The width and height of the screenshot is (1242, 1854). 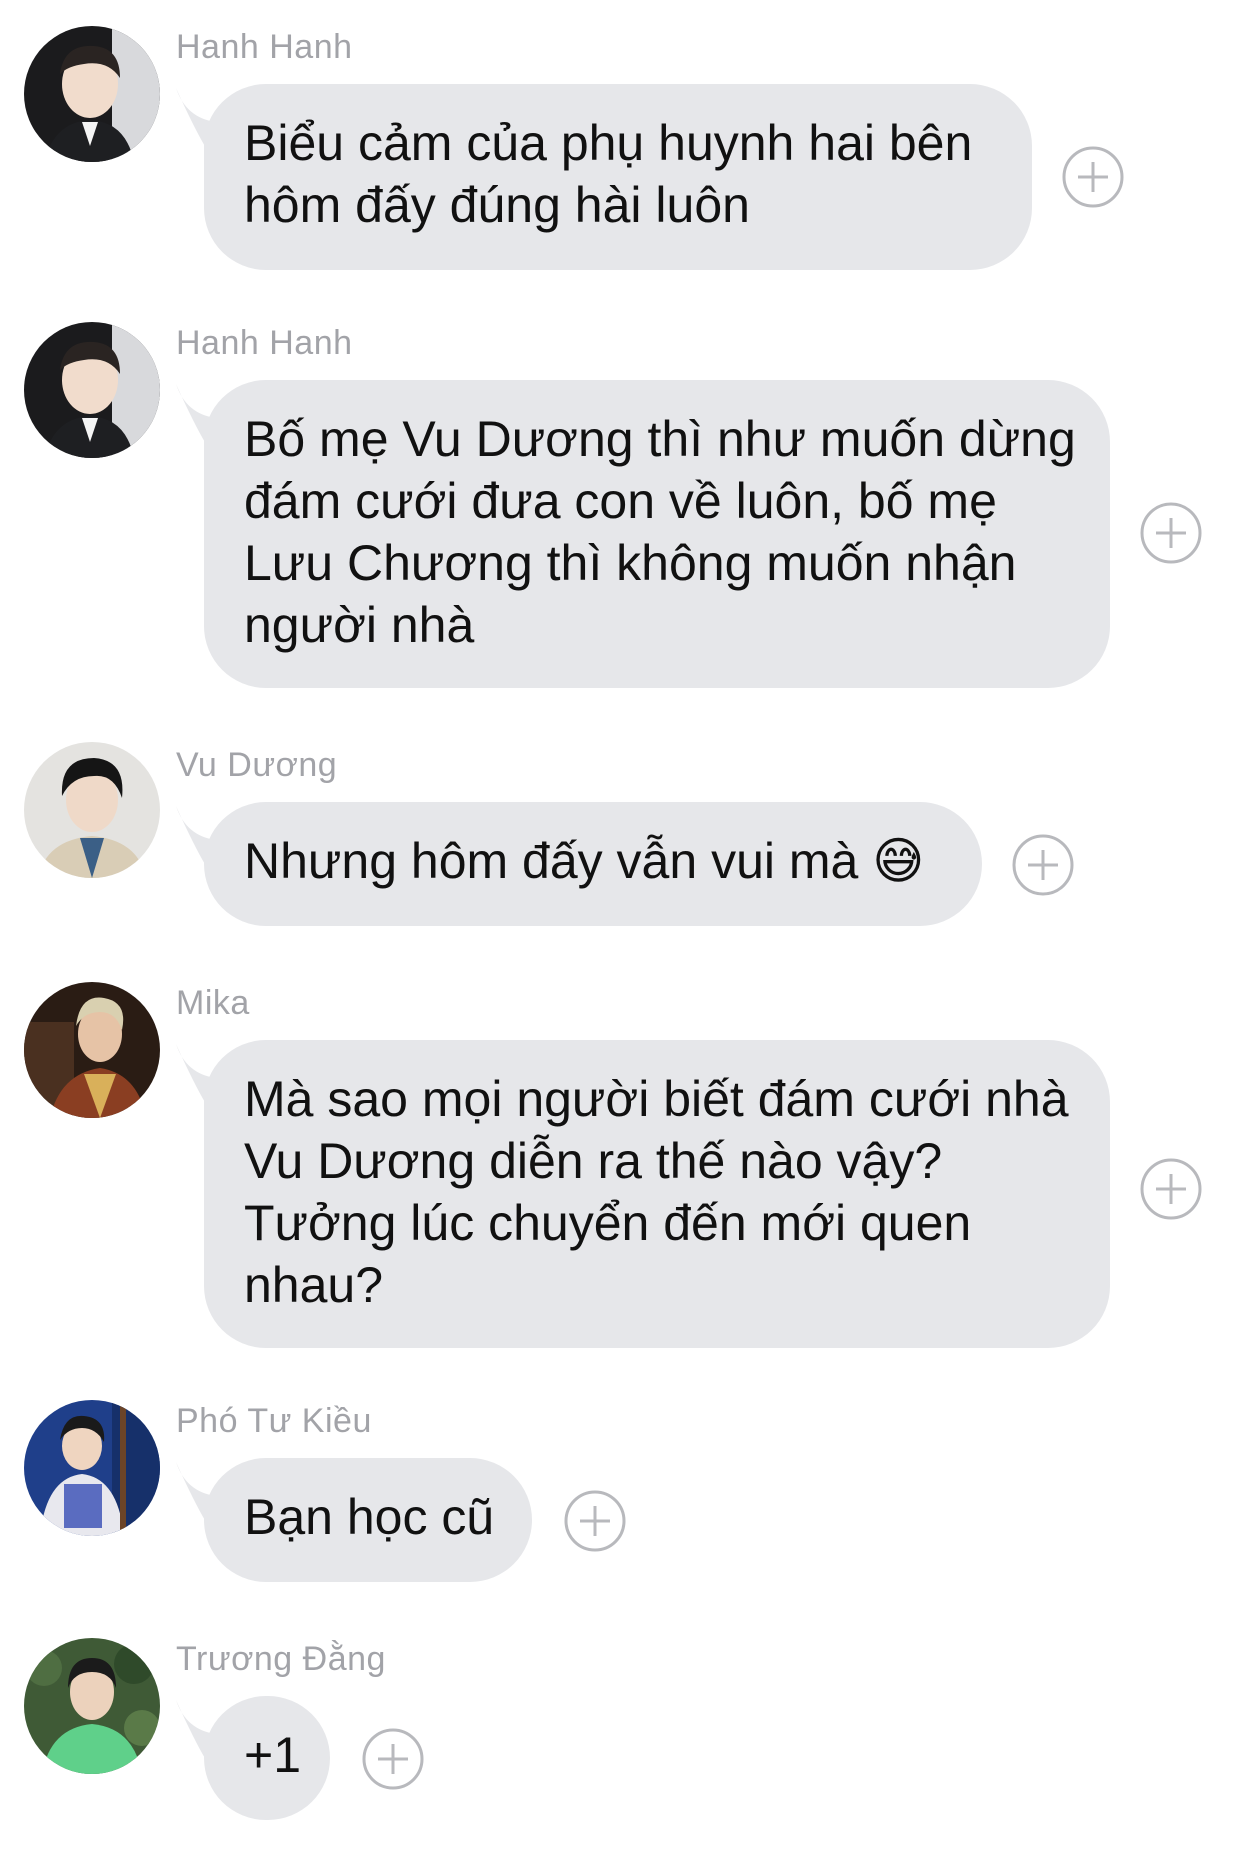 What do you see at coordinates (359, 625) in the screenshot?
I see `message-text-line: người nhà` at bounding box center [359, 625].